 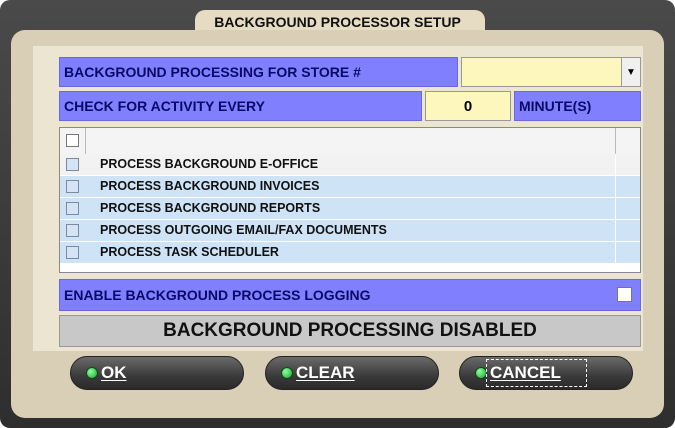 I want to click on task-row: PROCESS BACKGROUND REPORTS, so click(x=350, y=209).